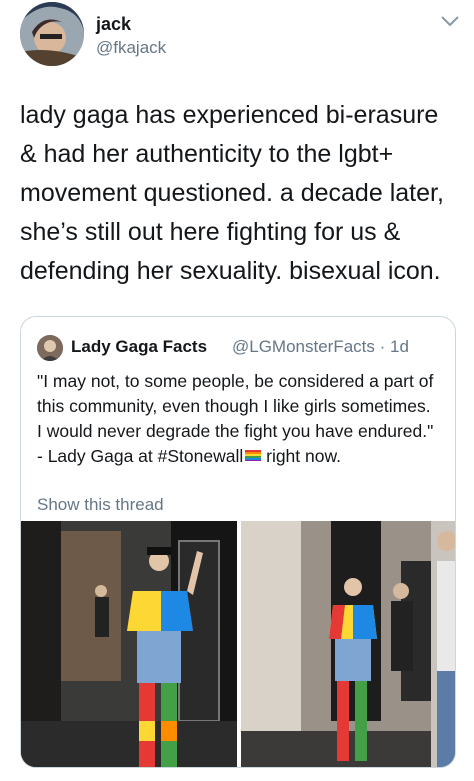 This screenshot has width=474, height=781. Describe the element at coordinates (52, 34) in the screenshot. I see `avatar` at that location.